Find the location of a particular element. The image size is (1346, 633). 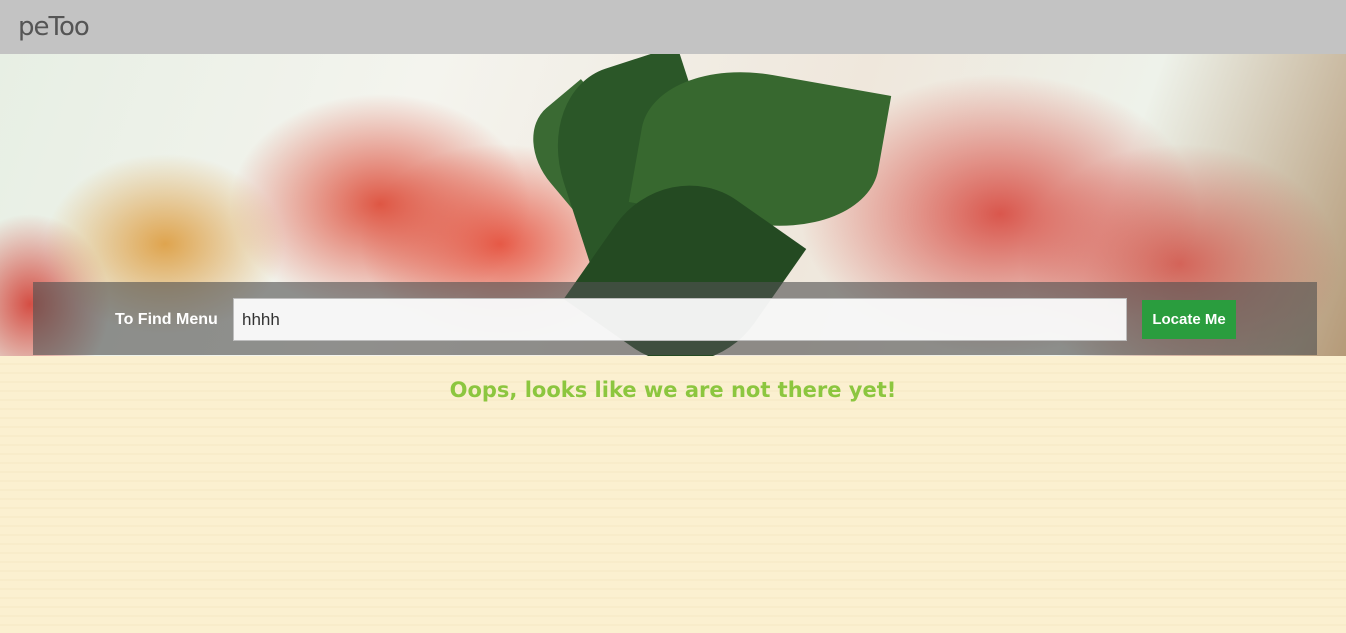

app-logo: peToo is located at coordinates (54, 27).